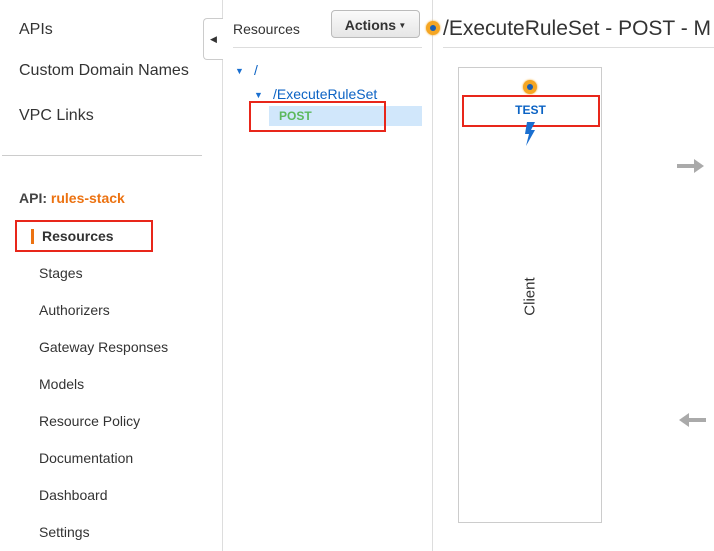 This screenshot has height=551, width=714. Describe the element at coordinates (73, 495) in the screenshot. I see `sidebar-item-dashboard: Dashboard` at that location.